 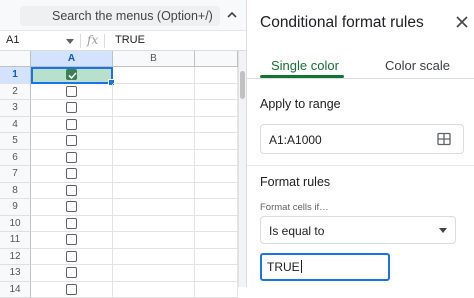 What do you see at coordinates (242, 169) in the screenshot?
I see `vertical-scrollbar` at bounding box center [242, 169].